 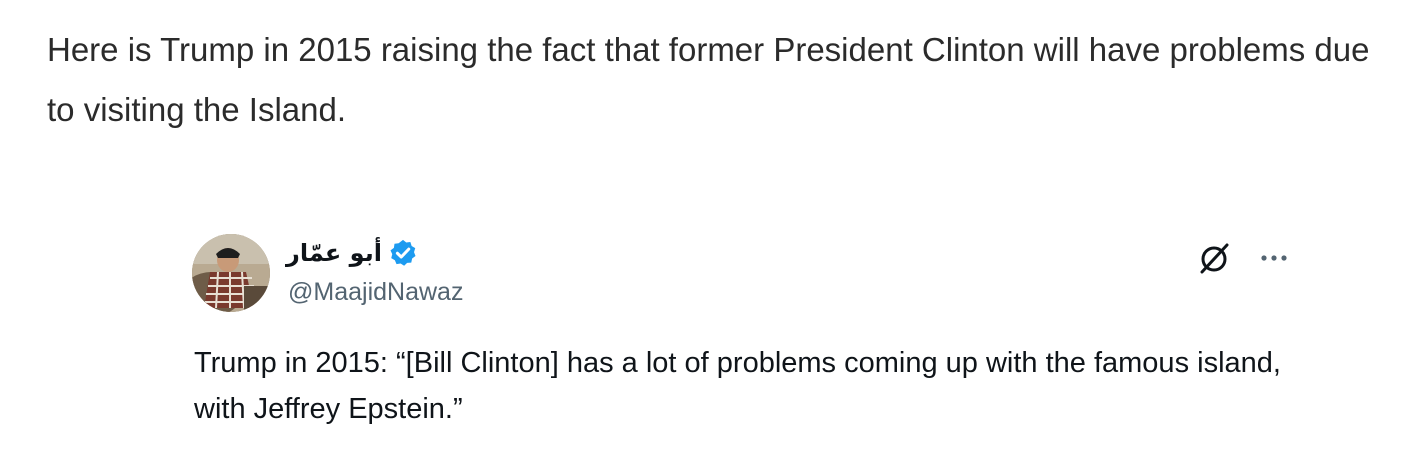 I want to click on tweet-author-row: أبو عمّار, so click(x=352, y=253).